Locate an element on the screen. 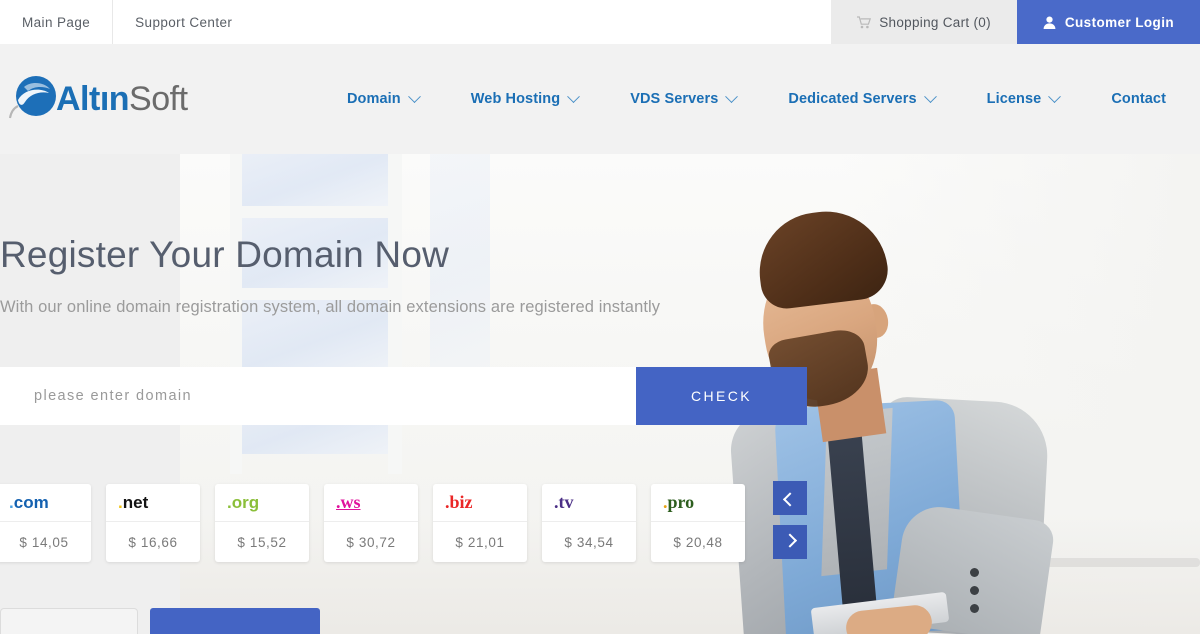 The image size is (1200, 634). top-links-group: Main Page Support Center is located at coordinates (127, 22).